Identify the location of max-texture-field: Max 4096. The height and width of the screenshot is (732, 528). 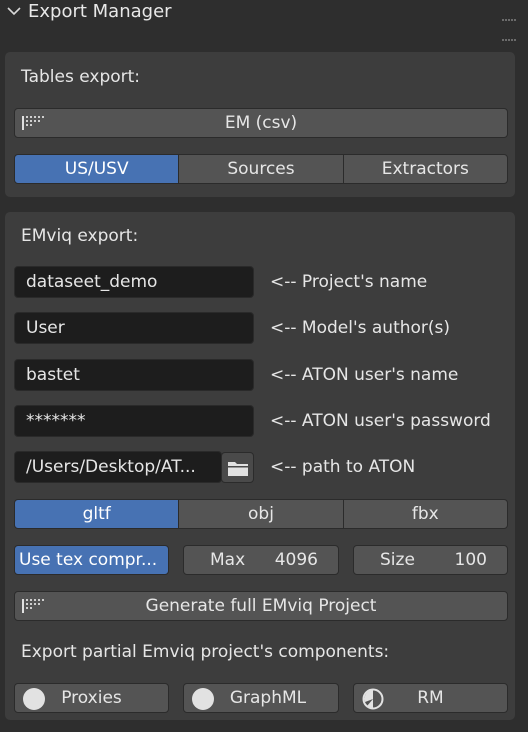
(261, 560).